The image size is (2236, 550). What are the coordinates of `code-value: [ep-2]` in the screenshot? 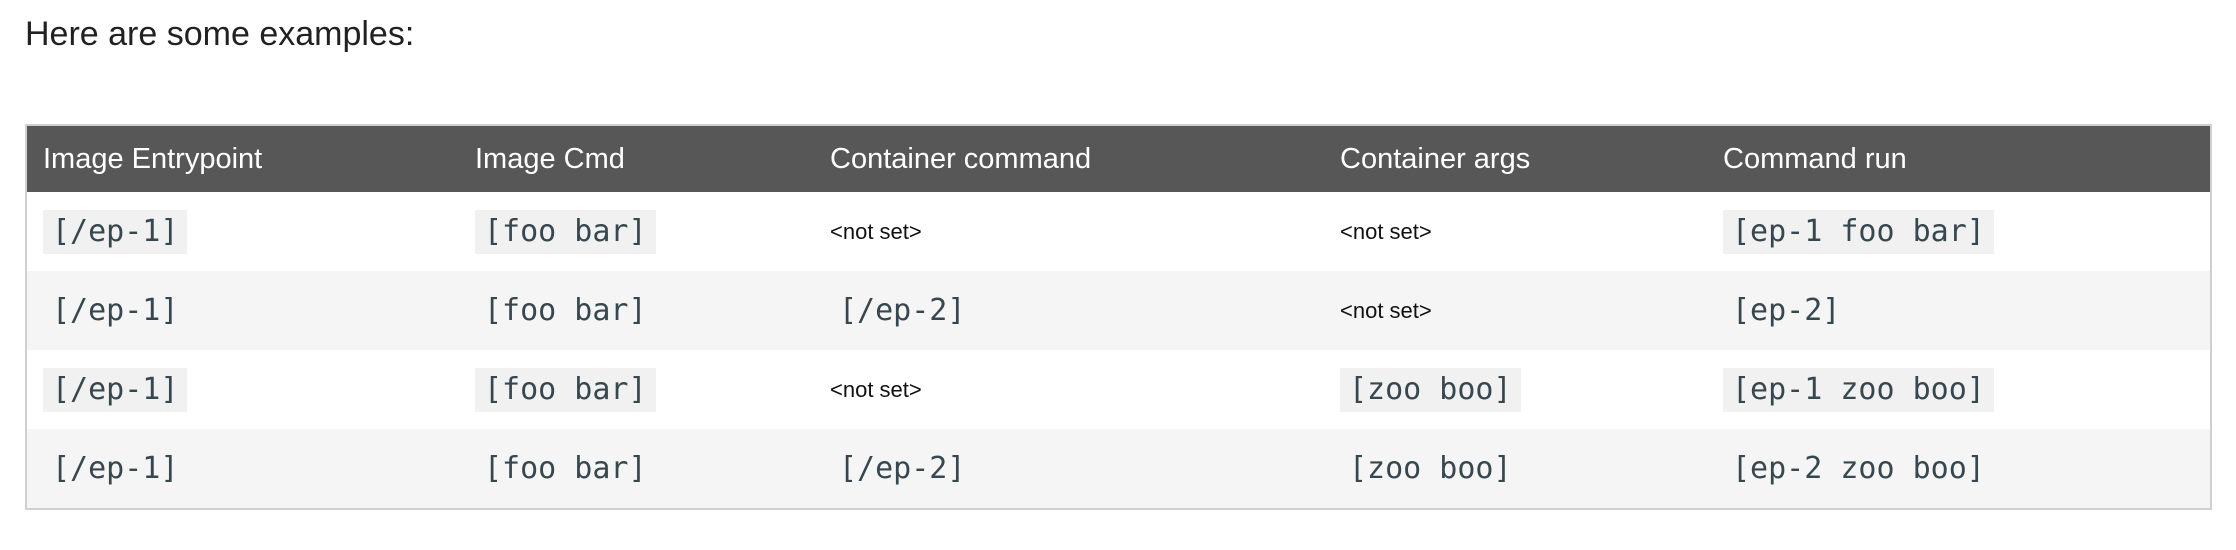 It's located at (1786, 310).